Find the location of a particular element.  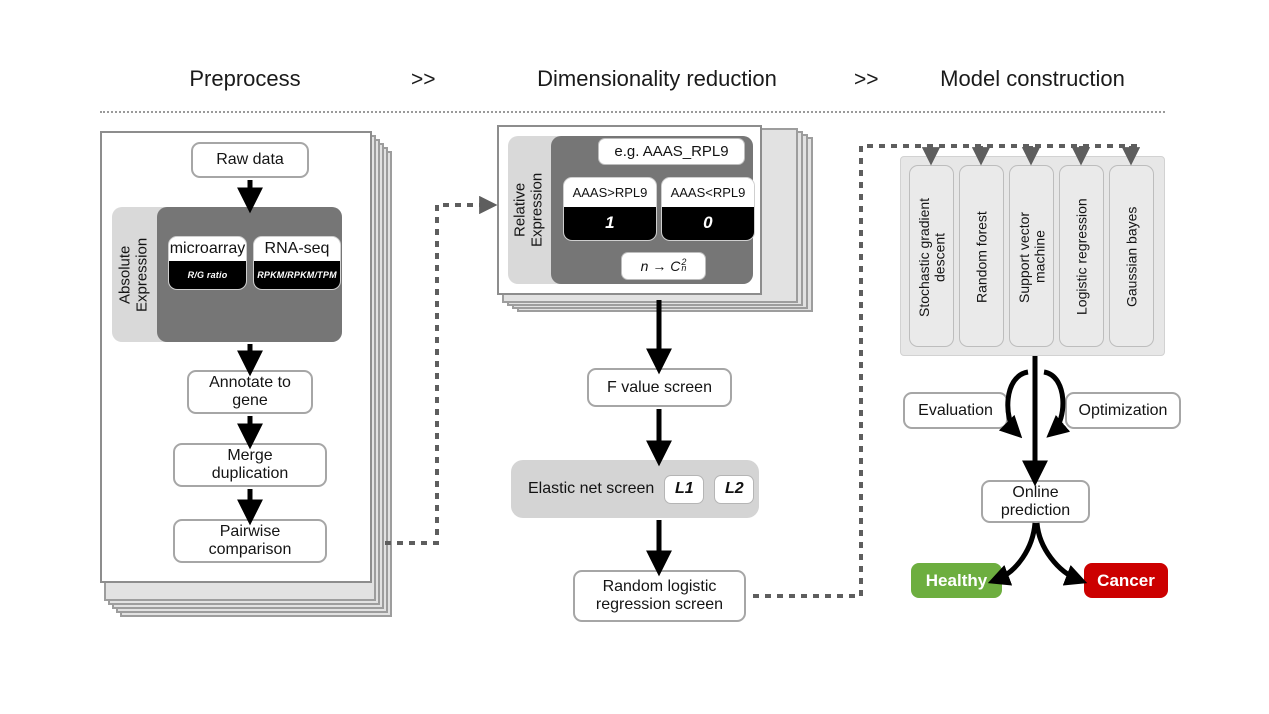

pairwise-comparison-box: Pairwise comparison is located at coordinates (250, 541).